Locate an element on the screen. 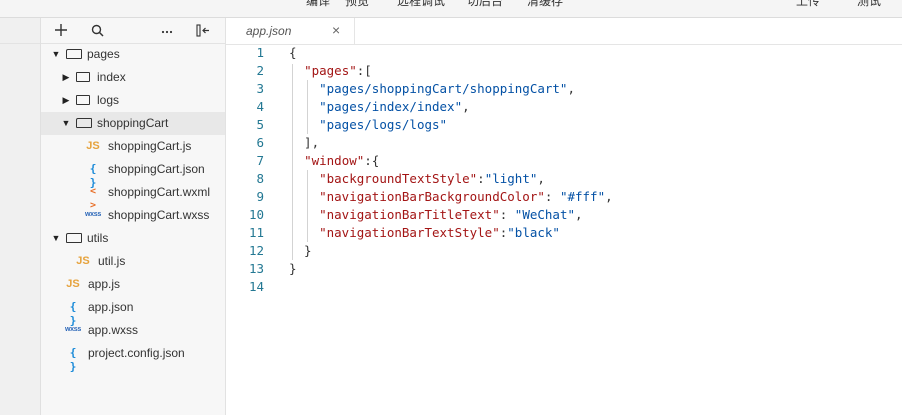  line-text: "backgroundTextStyle":"light", is located at coordinates (432, 178).